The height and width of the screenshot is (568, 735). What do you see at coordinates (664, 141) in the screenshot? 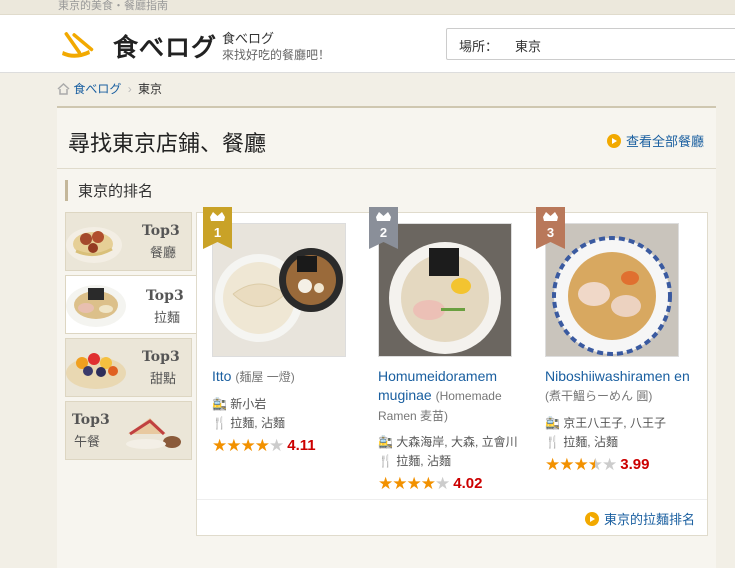
I see `view-all-label: 查看全部餐廳` at bounding box center [664, 141].